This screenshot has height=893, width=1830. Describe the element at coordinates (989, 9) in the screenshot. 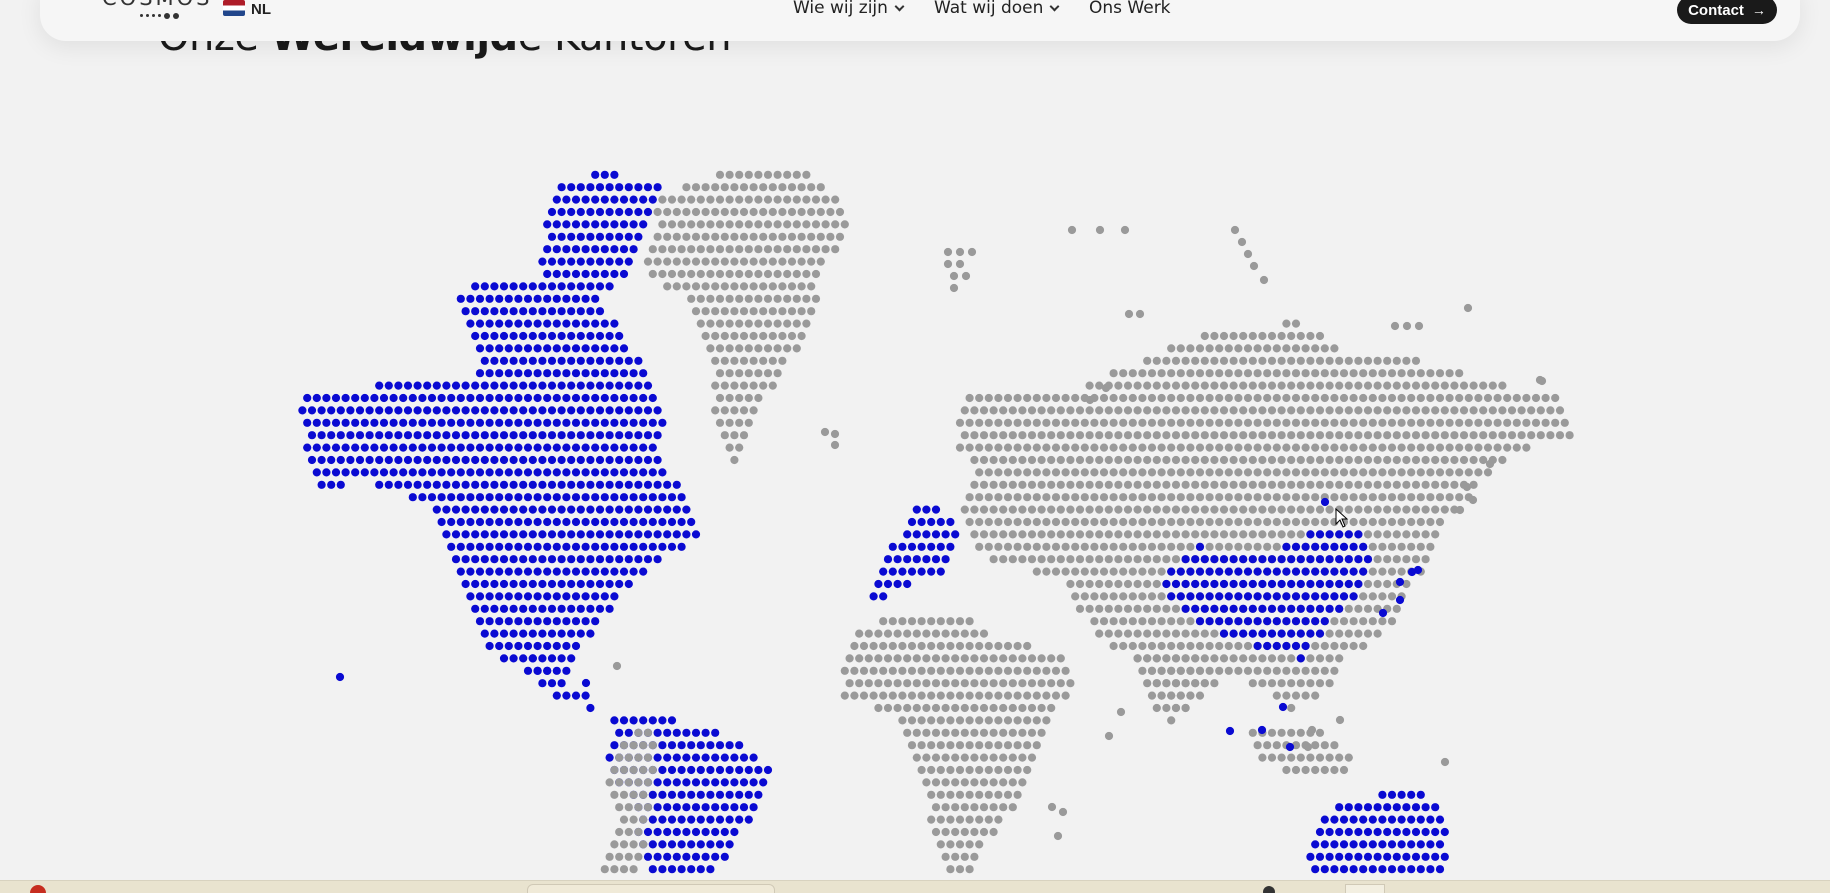

I see `nav-label: Wat wij doen` at that location.